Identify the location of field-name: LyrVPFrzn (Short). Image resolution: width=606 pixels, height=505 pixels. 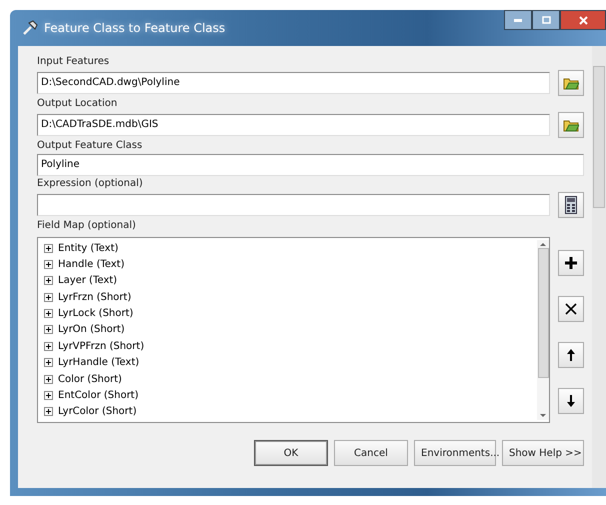
(101, 346).